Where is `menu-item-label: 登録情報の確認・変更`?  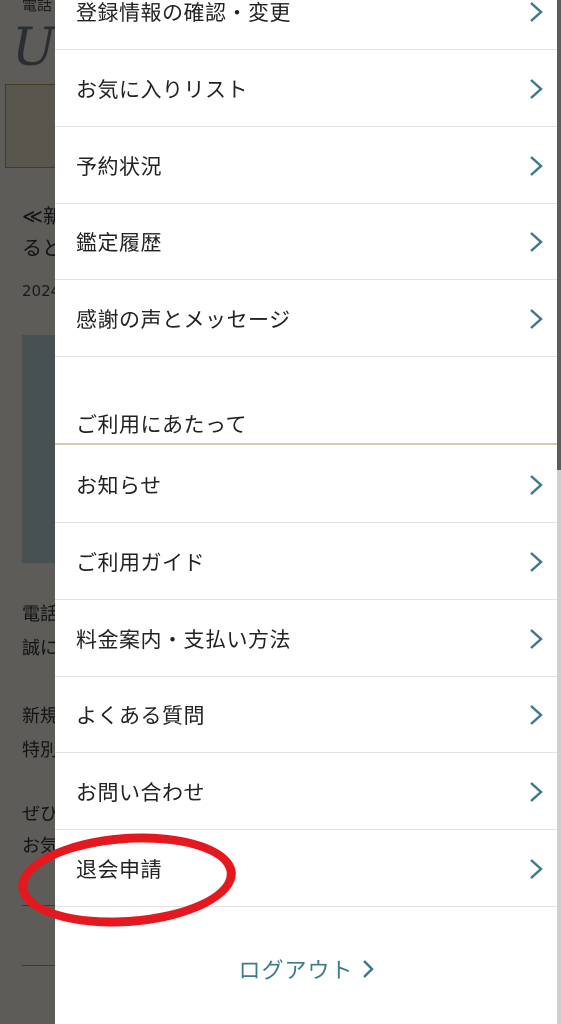 menu-item-label: 登録情報の確認・変更 is located at coordinates (183, 12).